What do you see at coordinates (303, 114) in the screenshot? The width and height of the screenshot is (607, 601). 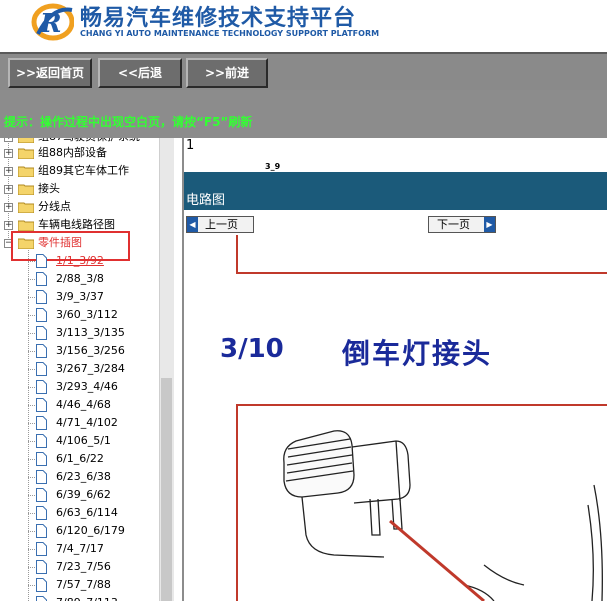 I see `hint-bar: 提示：操作过程中出现空白页，请按“F5”刷新` at bounding box center [303, 114].